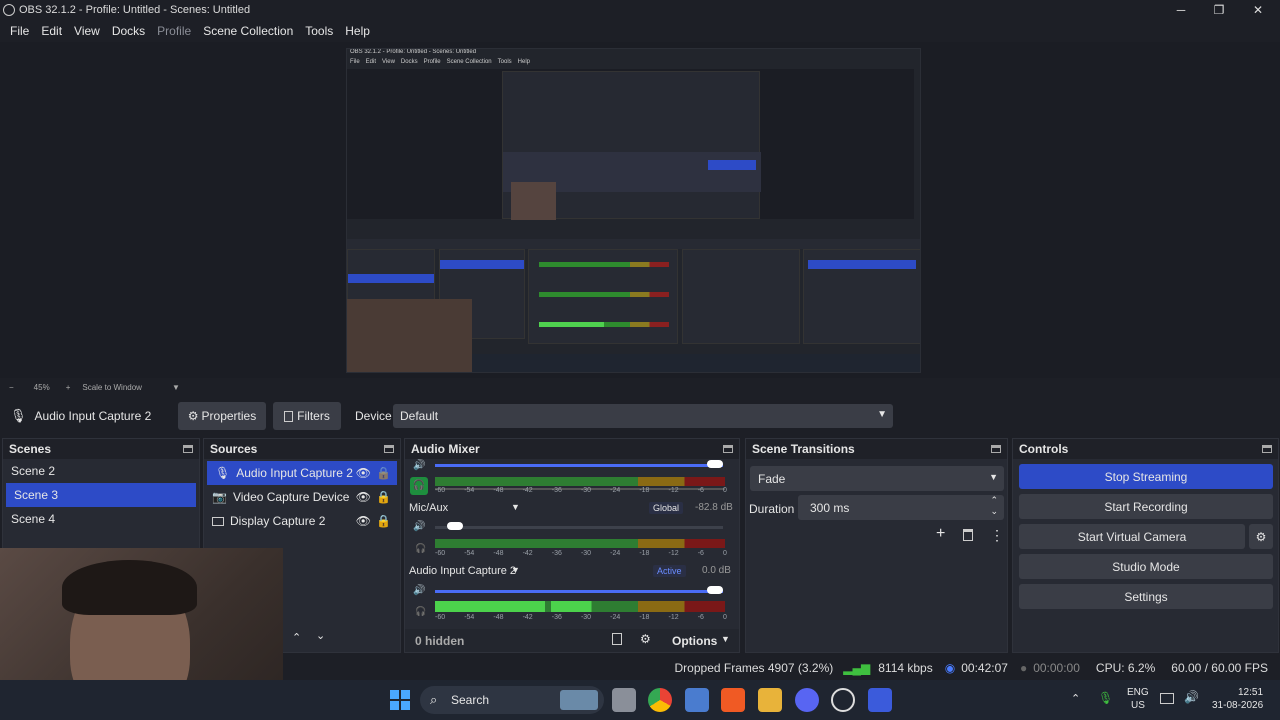 Image resolution: width=1280 pixels, height=720 pixels. What do you see at coordinates (101, 471) in the screenshot?
I see `scene-item: Scene 2` at bounding box center [101, 471].